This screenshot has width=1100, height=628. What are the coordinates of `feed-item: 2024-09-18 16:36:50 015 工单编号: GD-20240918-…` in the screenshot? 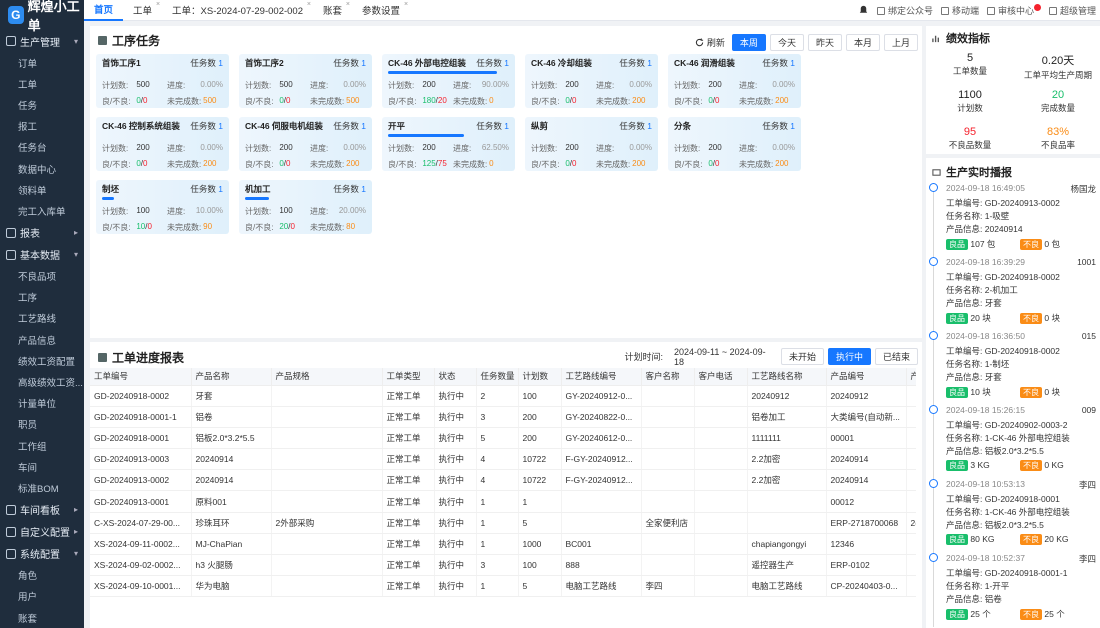 It's located at (1014, 368).